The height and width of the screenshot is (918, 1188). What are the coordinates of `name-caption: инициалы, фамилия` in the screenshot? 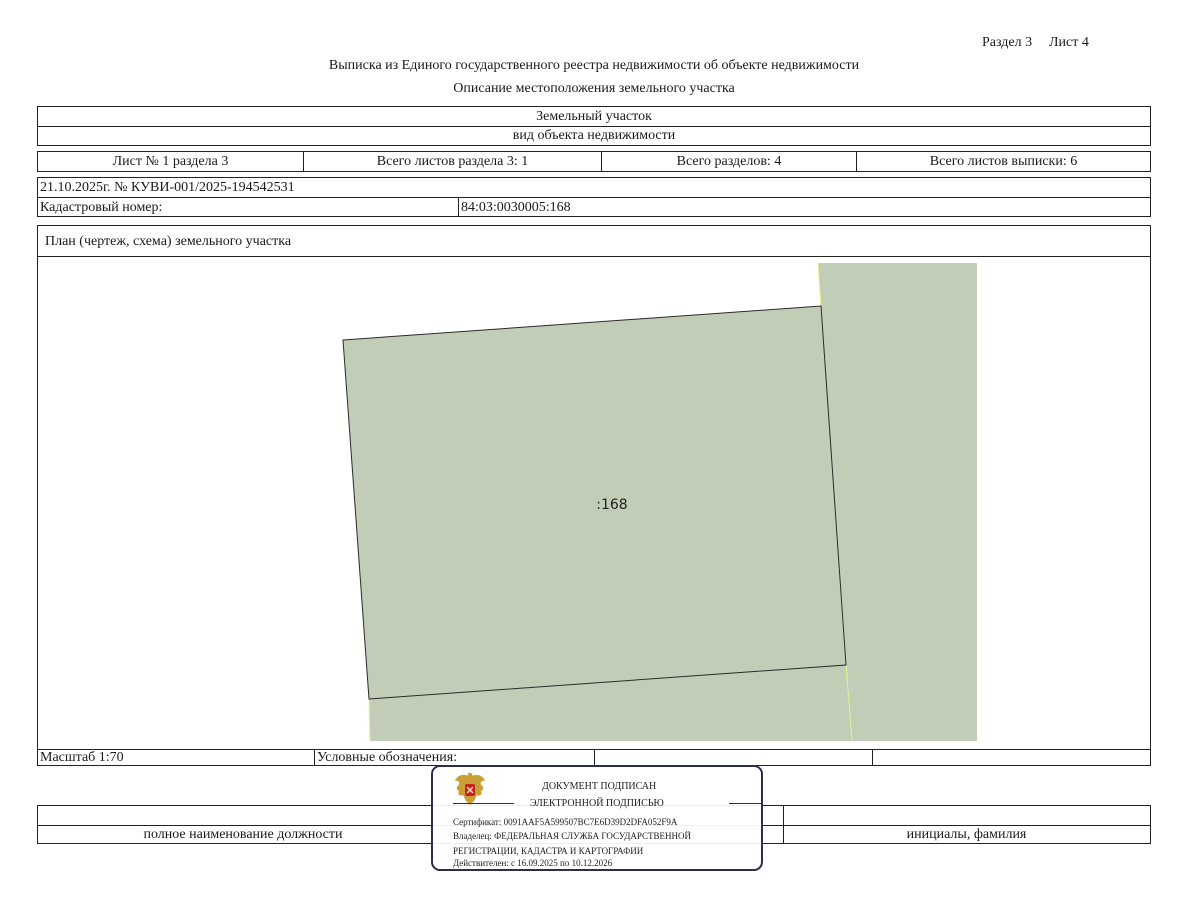 It's located at (966, 834).